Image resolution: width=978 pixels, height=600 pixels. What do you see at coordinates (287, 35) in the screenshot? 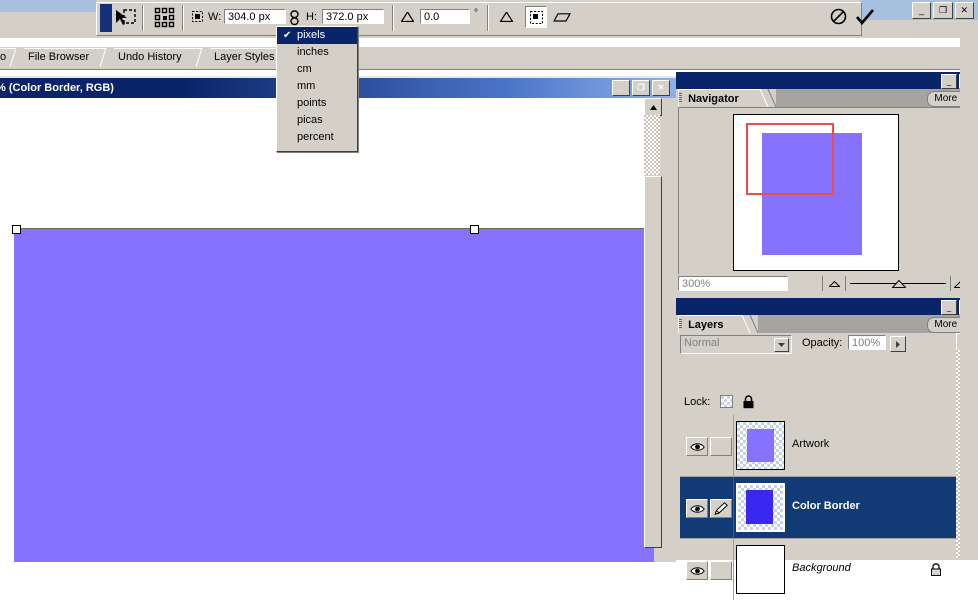
I see `checkmark-icon: ✔` at bounding box center [287, 35].